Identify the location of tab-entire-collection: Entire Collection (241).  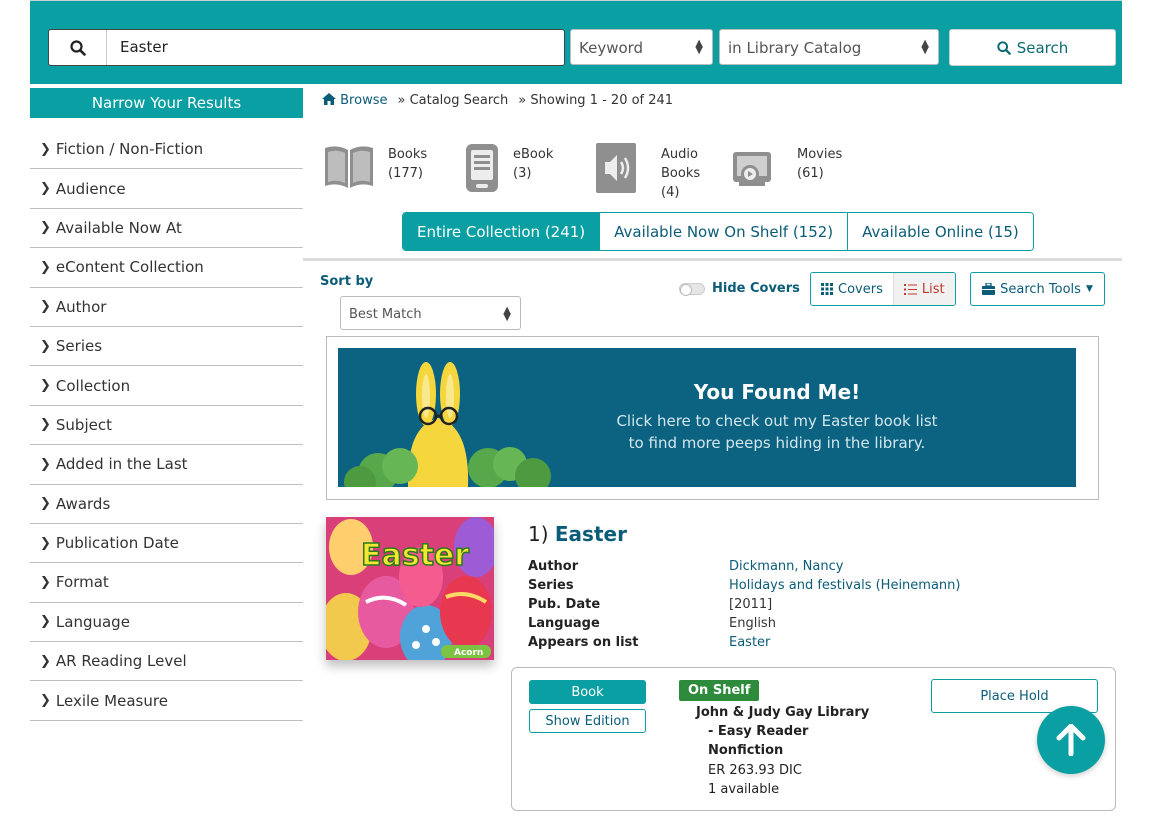
(502, 231).